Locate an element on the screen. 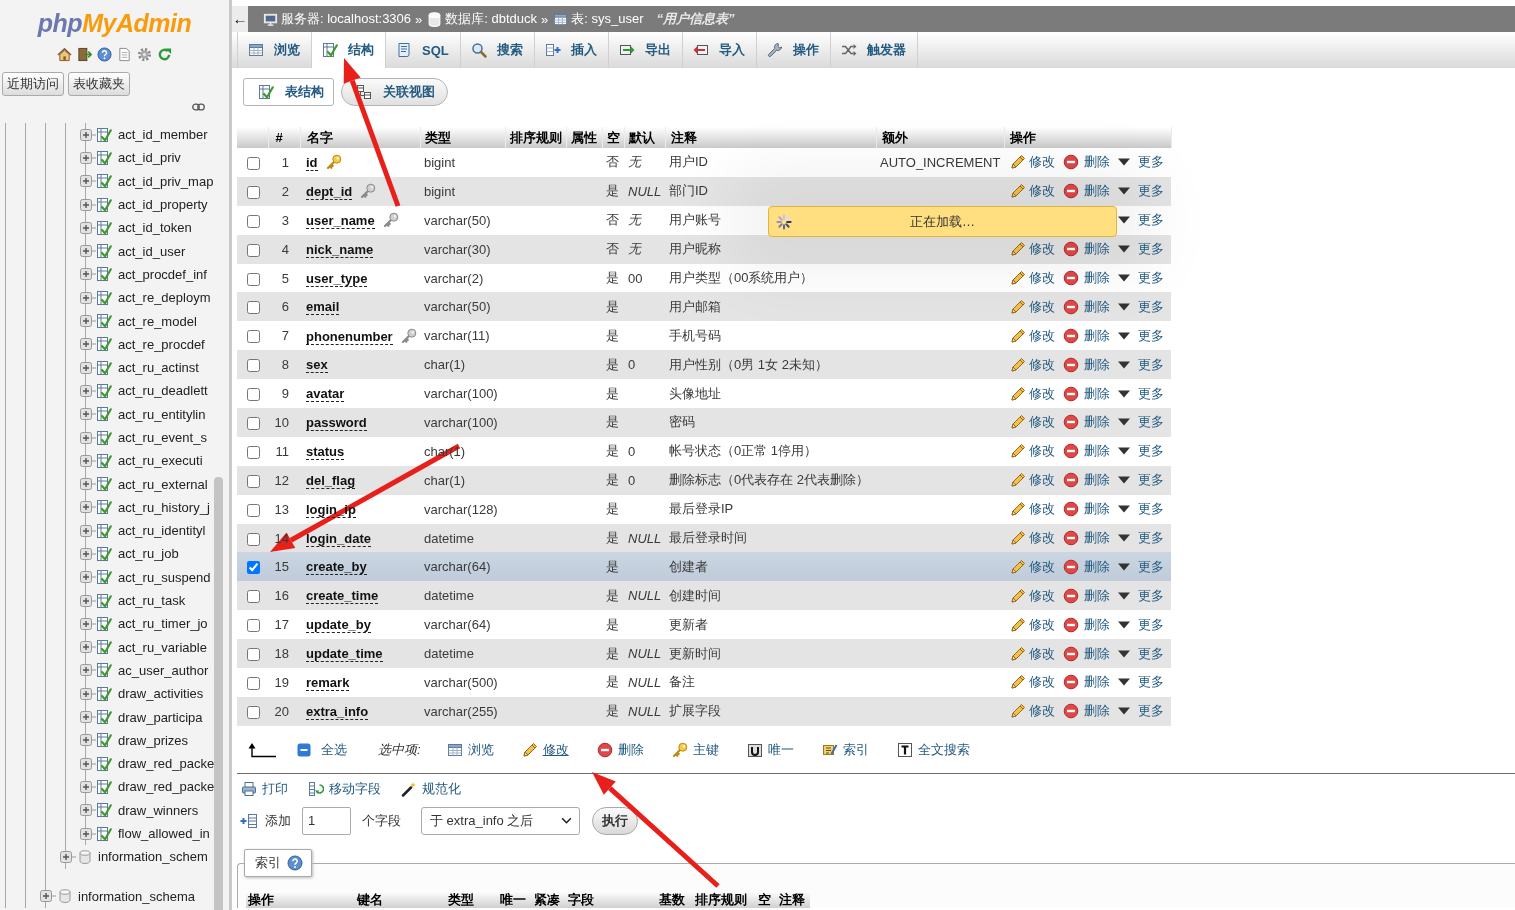  sidebar-table-link: act_ru_event_s is located at coordinates (162, 437).